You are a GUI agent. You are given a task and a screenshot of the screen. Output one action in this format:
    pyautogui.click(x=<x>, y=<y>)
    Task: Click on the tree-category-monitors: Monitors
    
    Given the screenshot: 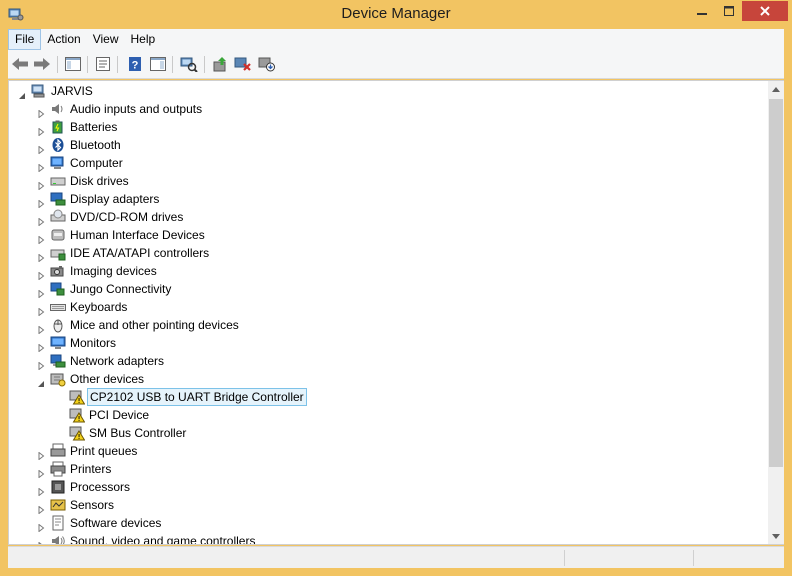 What is the action you would take?
    pyautogui.click(x=388, y=343)
    